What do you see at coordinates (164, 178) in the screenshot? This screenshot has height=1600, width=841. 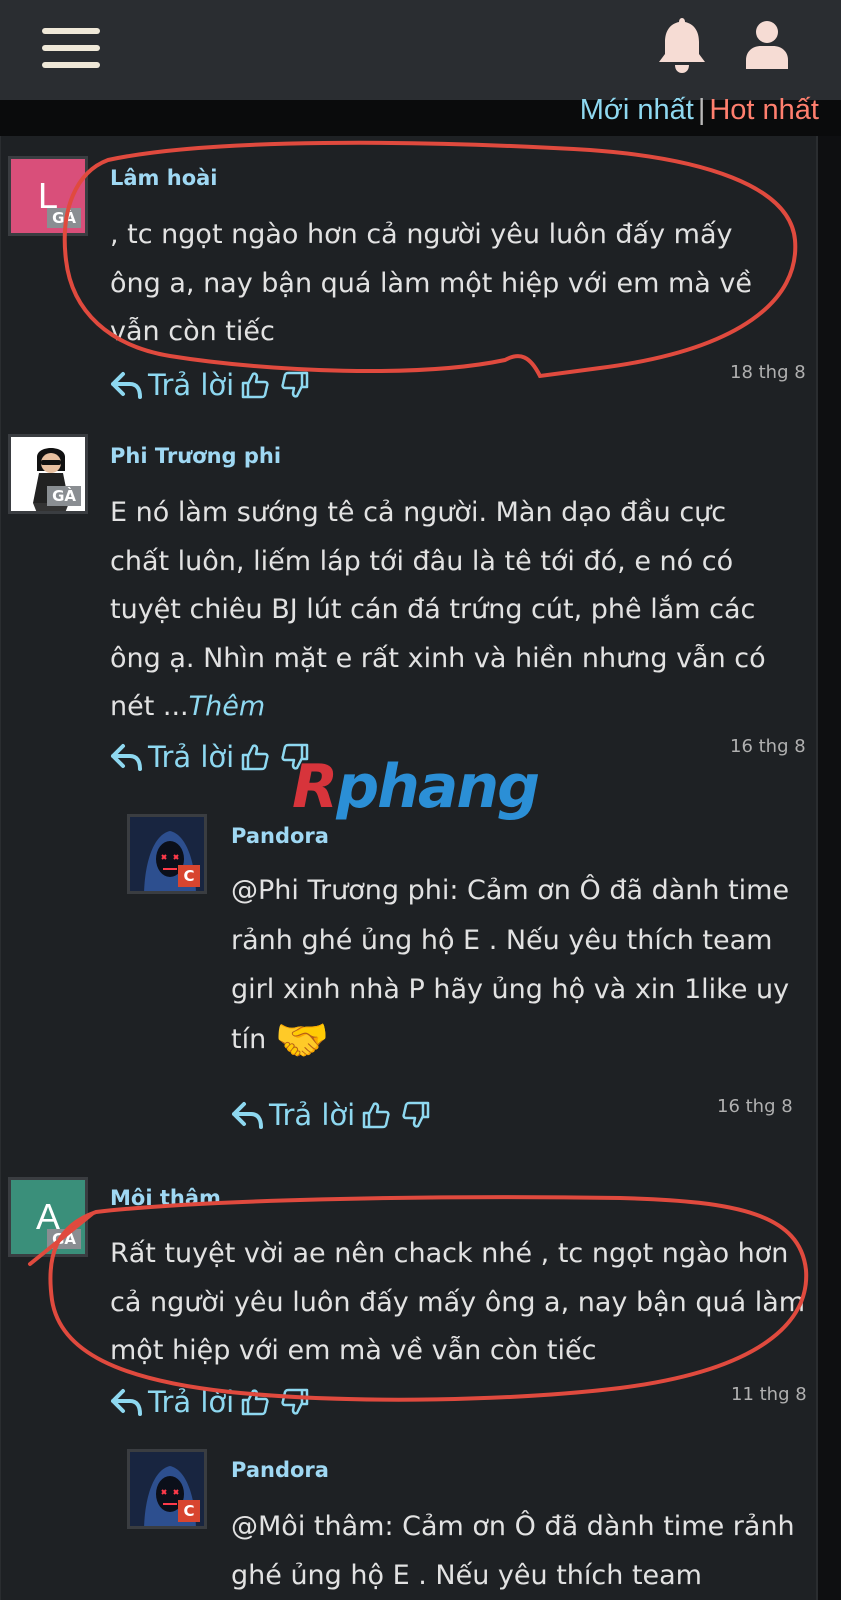 I see `comment-author: Lâm hoài` at bounding box center [164, 178].